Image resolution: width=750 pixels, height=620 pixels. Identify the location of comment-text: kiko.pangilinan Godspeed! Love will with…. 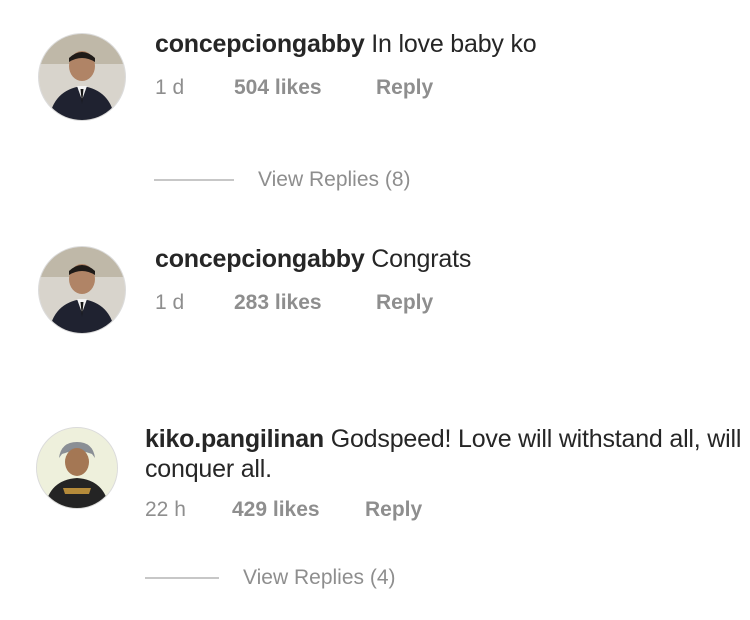
(443, 439).